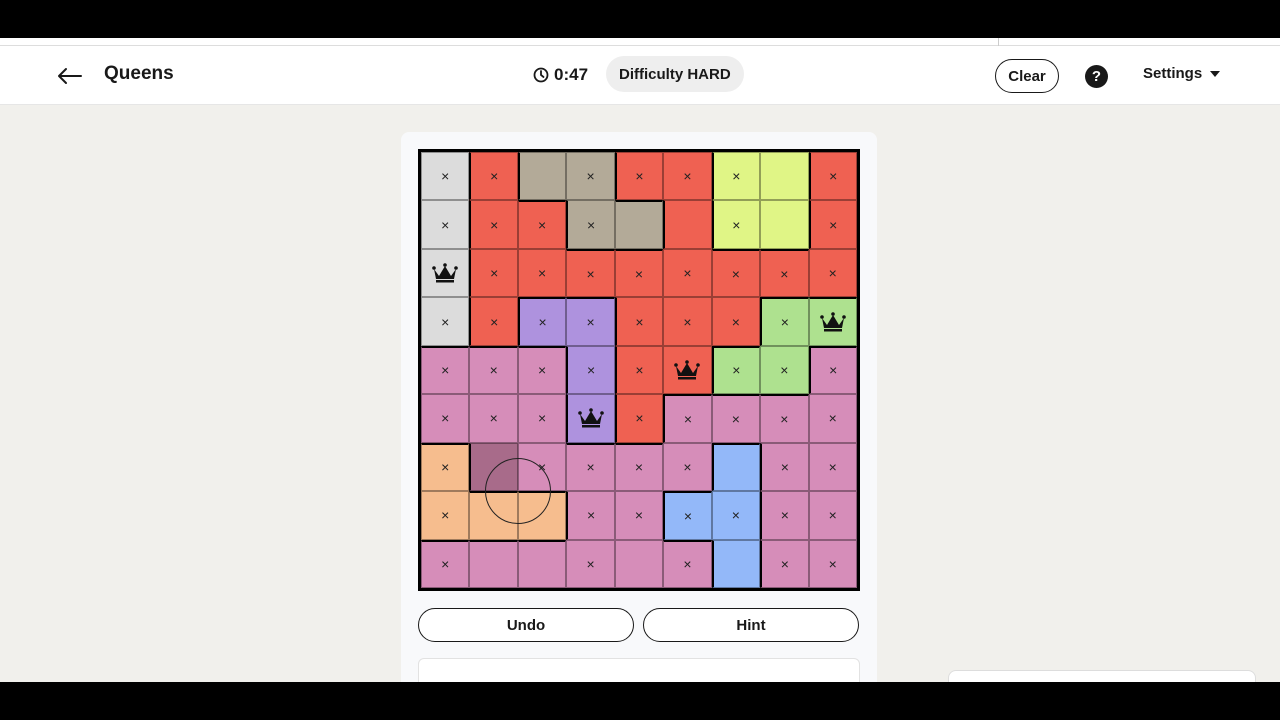  Describe the element at coordinates (1027, 76) in the screenshot. I see `clear-button: Clear` at that location.